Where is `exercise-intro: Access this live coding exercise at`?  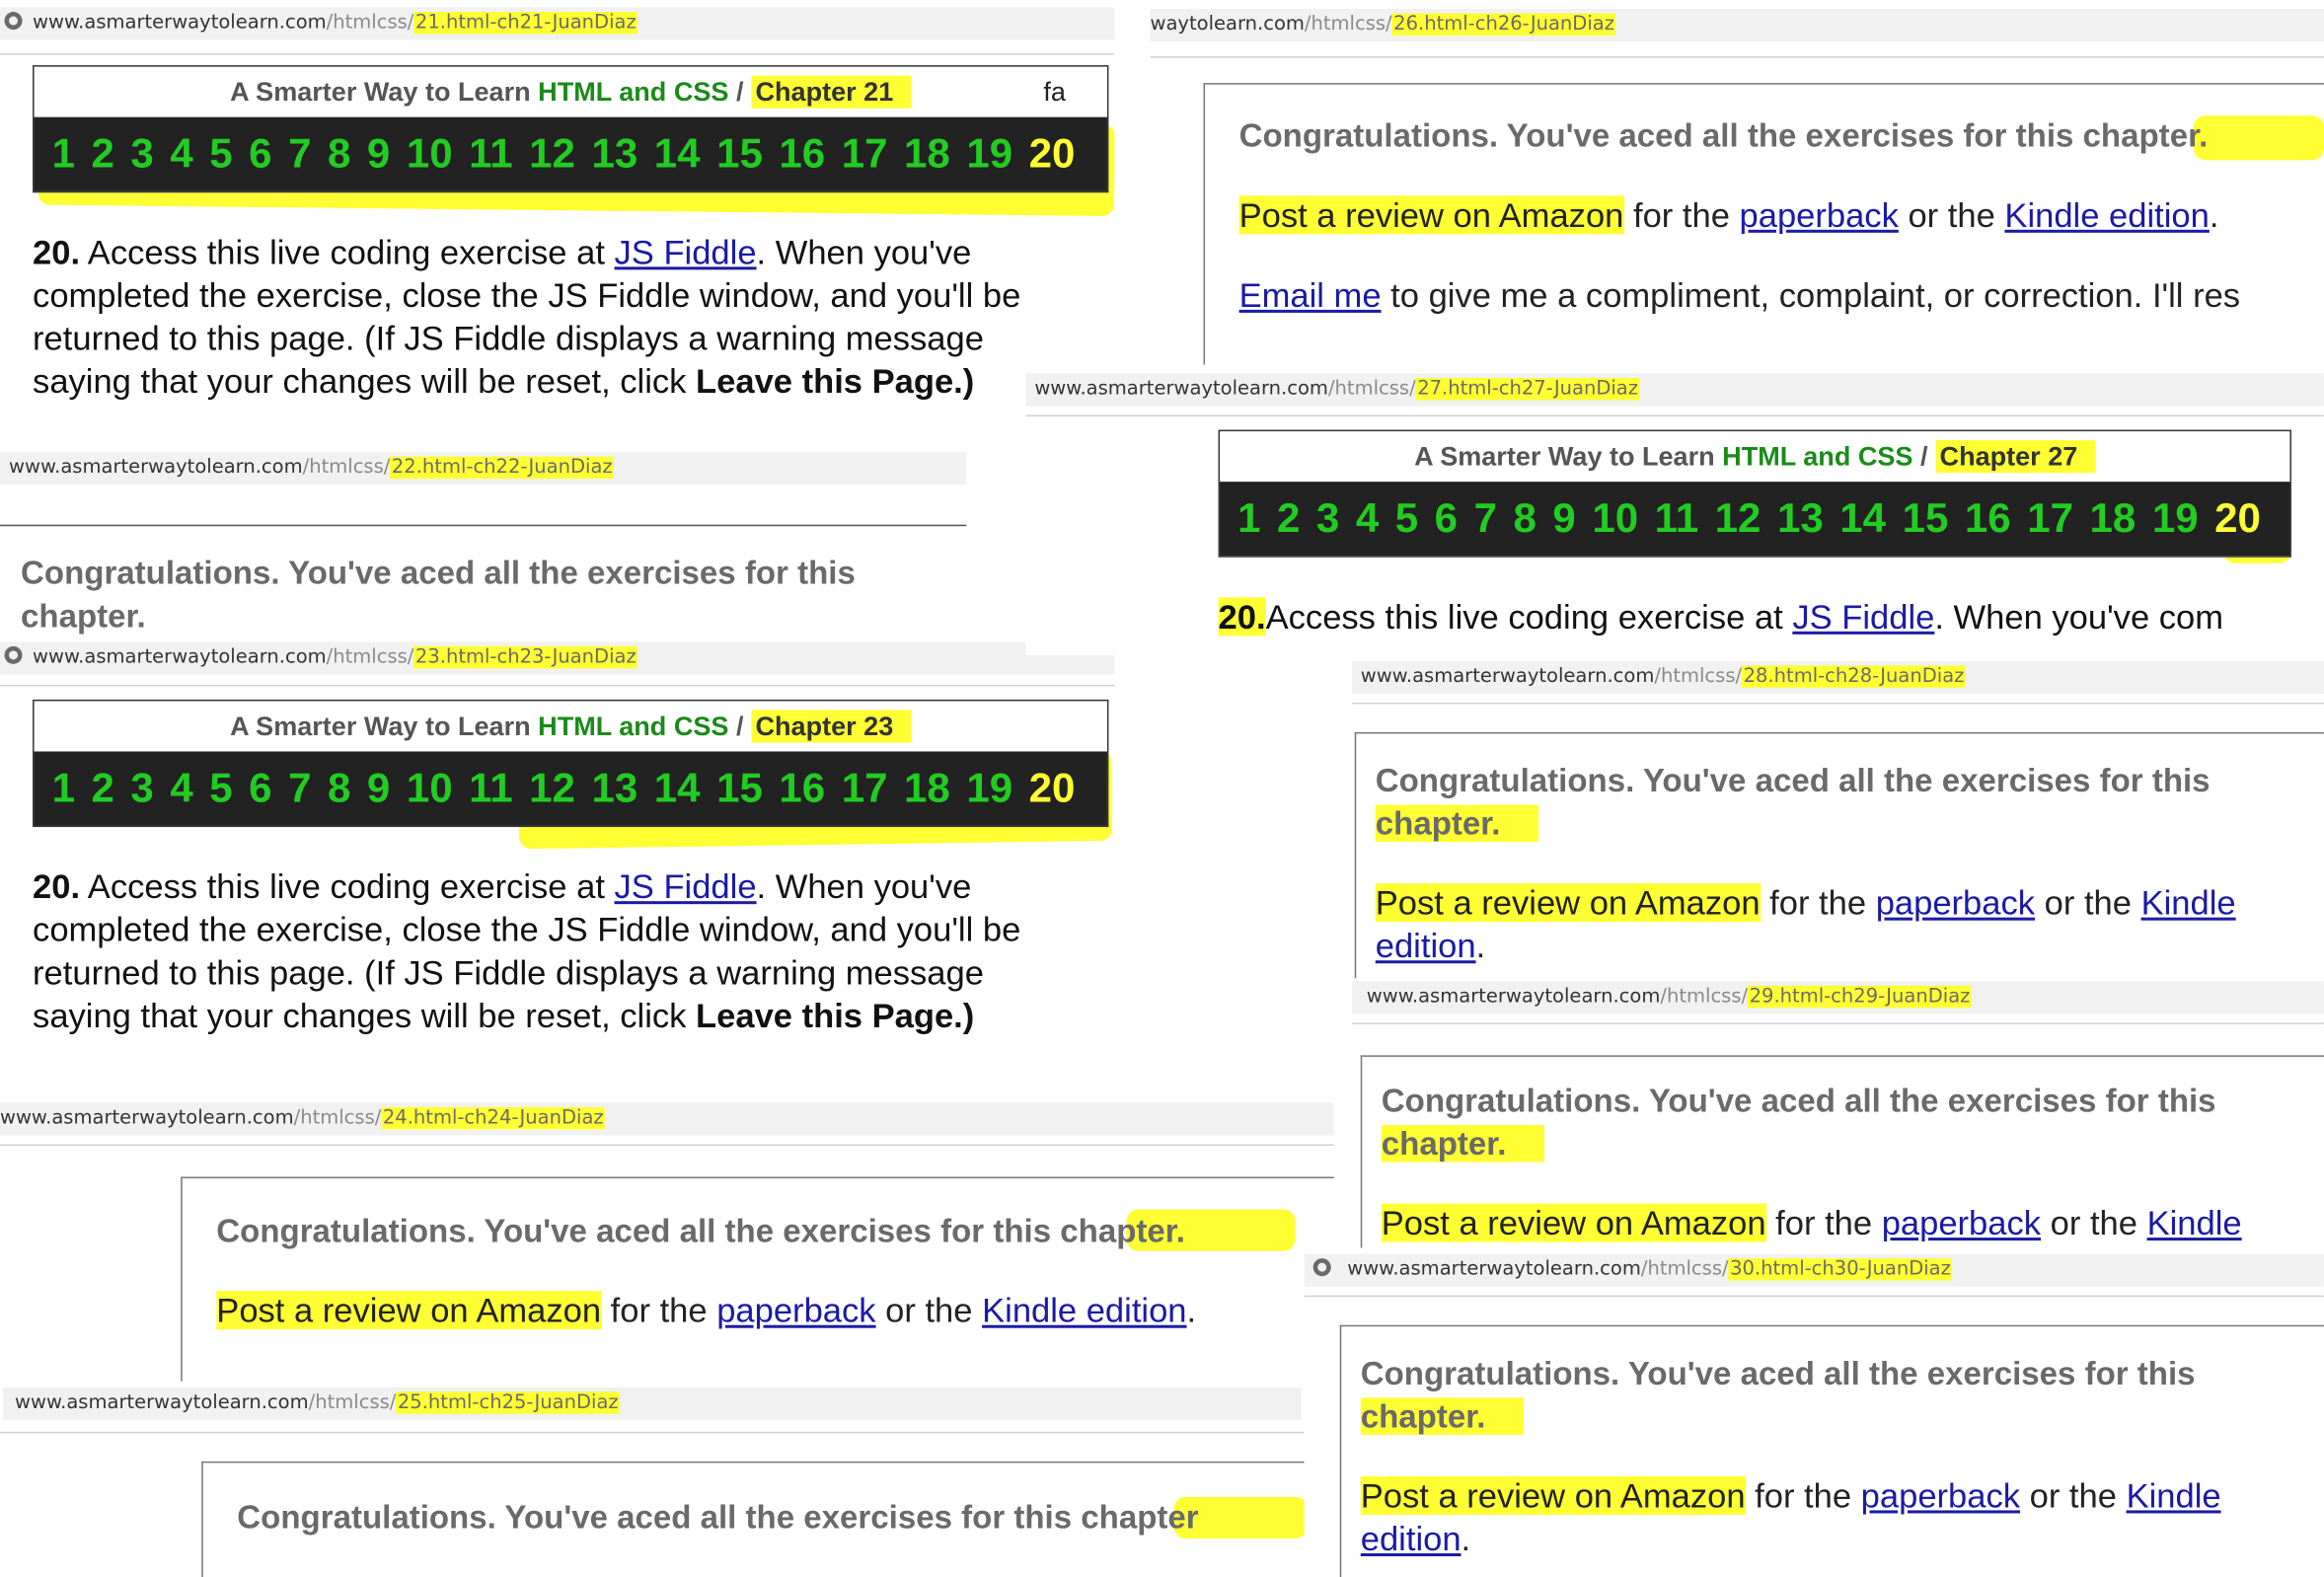
exercise-intro: Access this live coding exercise at is located at coordinates (346, 251).